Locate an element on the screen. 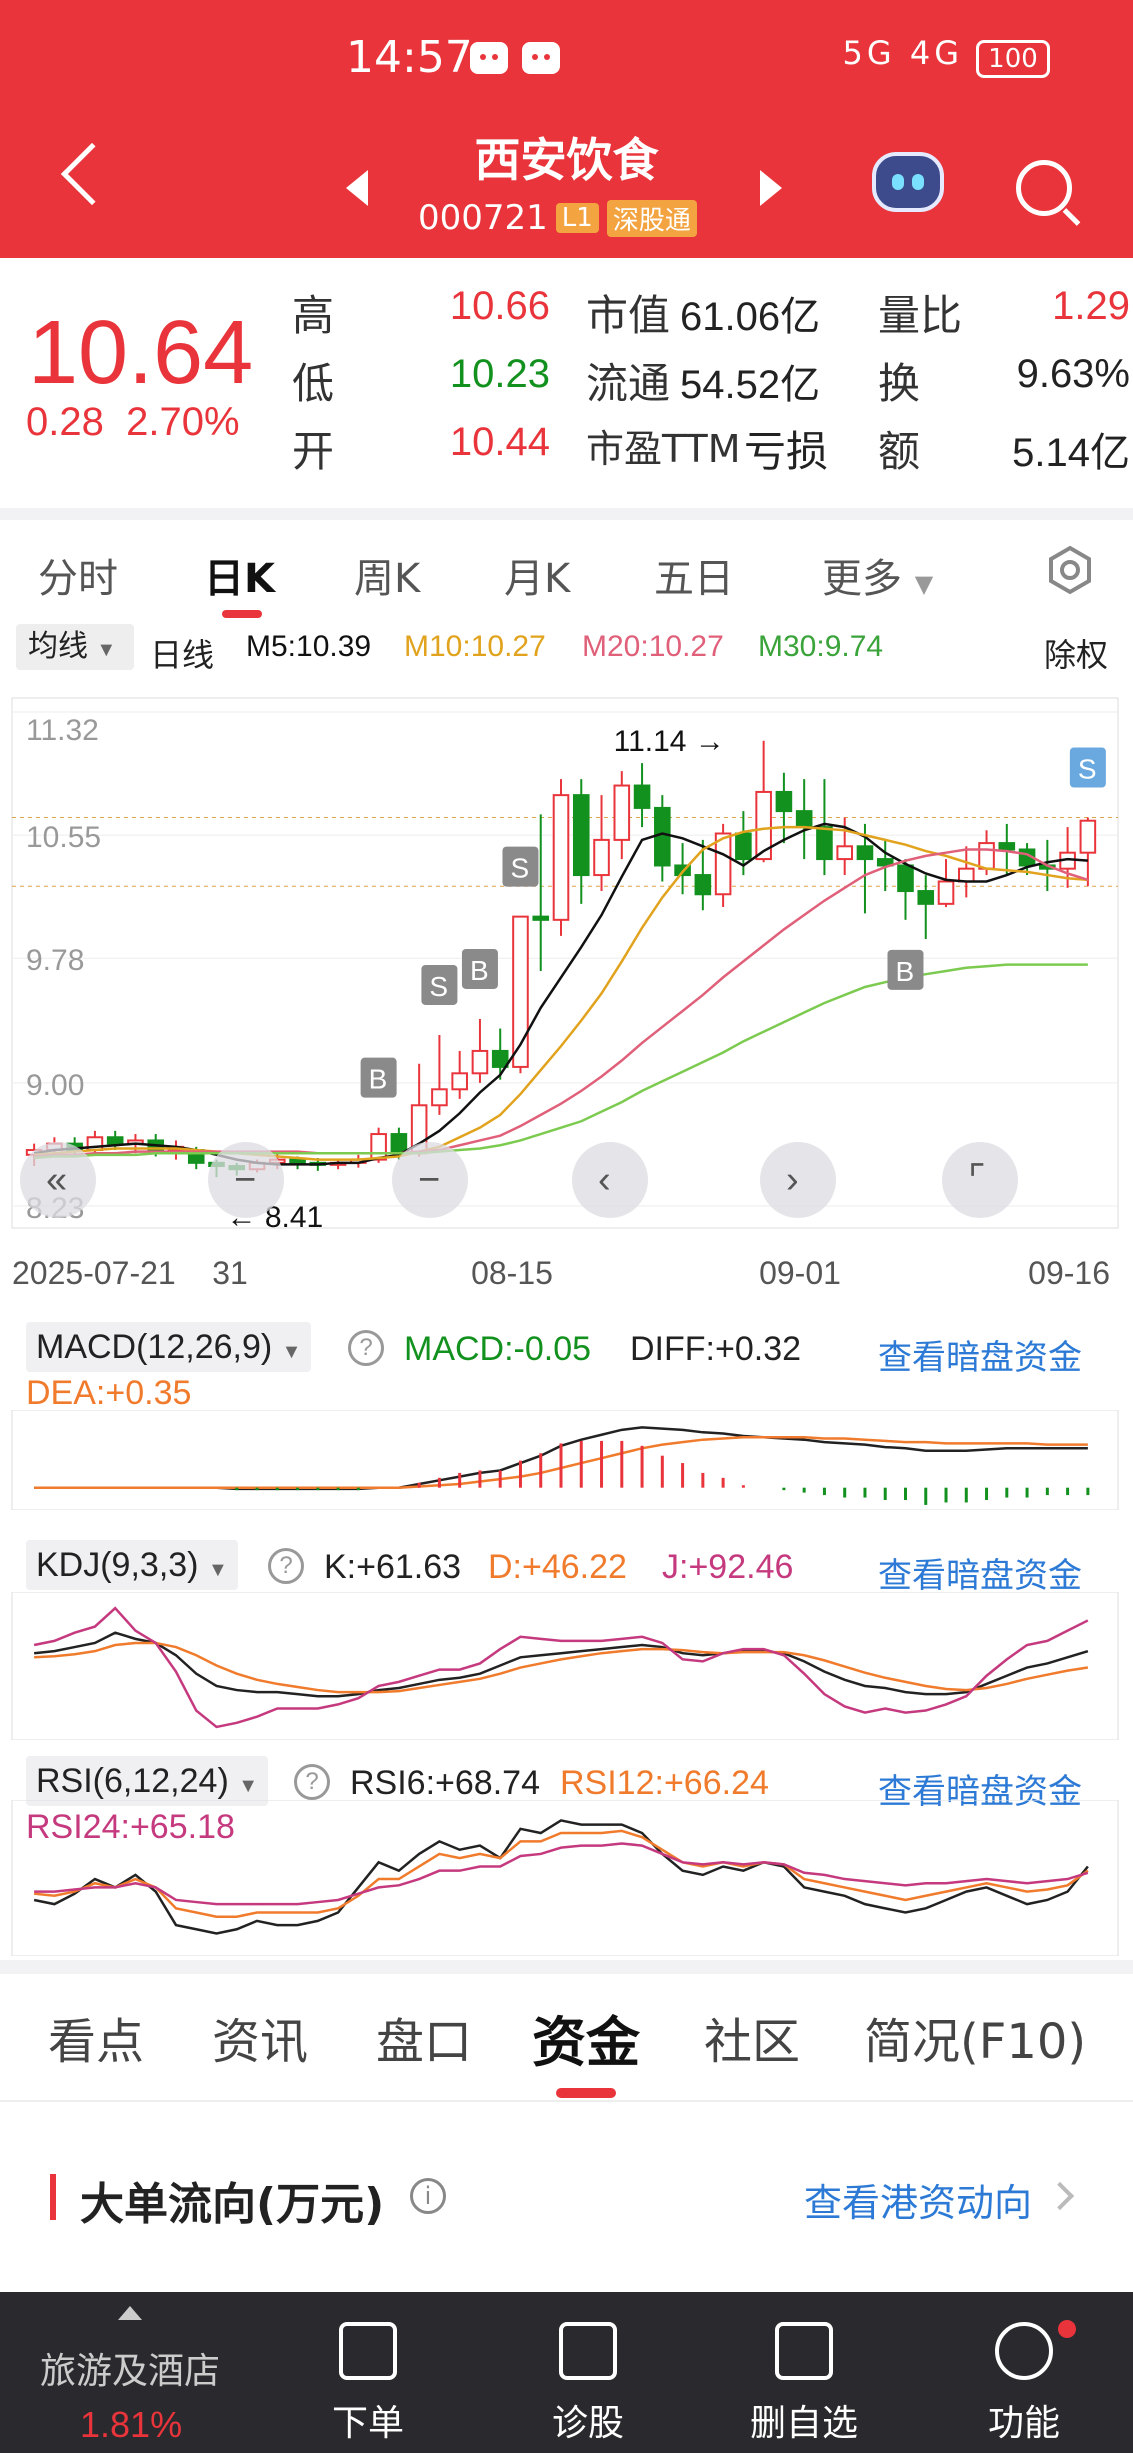 This screenshot has height=2453, width=1133. change-percent: 2.70% is located at coordinates (183, 422).